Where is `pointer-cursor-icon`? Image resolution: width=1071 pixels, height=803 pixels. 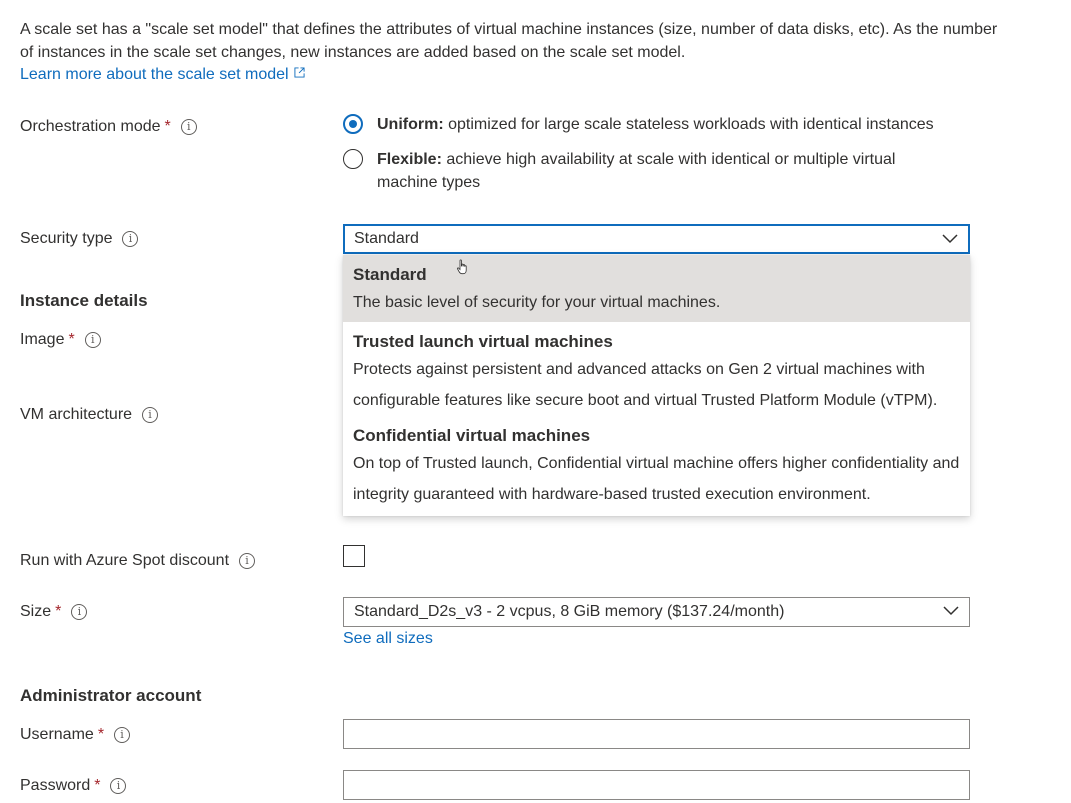
pointer-cursor-icon is located at coordinates (462, 267).